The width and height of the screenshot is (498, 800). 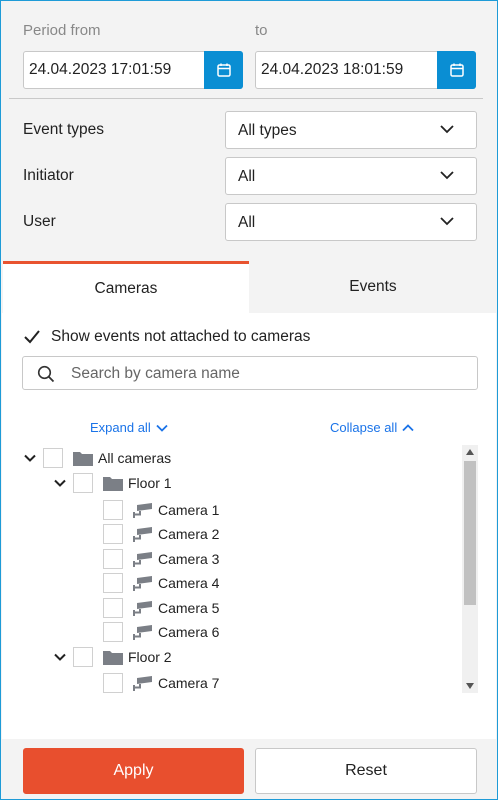 What do you see at coordinates (48, 175) in the screenshot?
I see `initiator-label: Initiator` at bounding box center [48, 175].